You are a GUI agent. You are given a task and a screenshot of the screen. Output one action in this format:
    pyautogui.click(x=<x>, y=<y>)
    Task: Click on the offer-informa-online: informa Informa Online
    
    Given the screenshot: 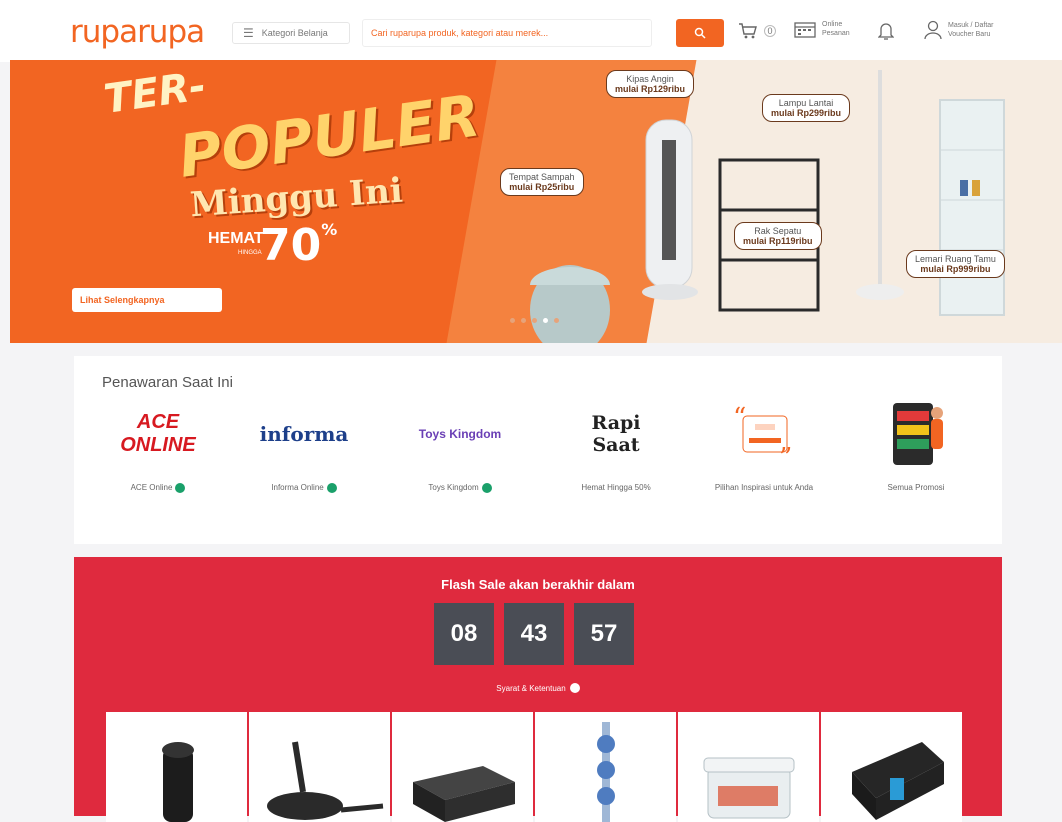 What is the action you would take?
    pyautogui.click(x=304, y=449)
    